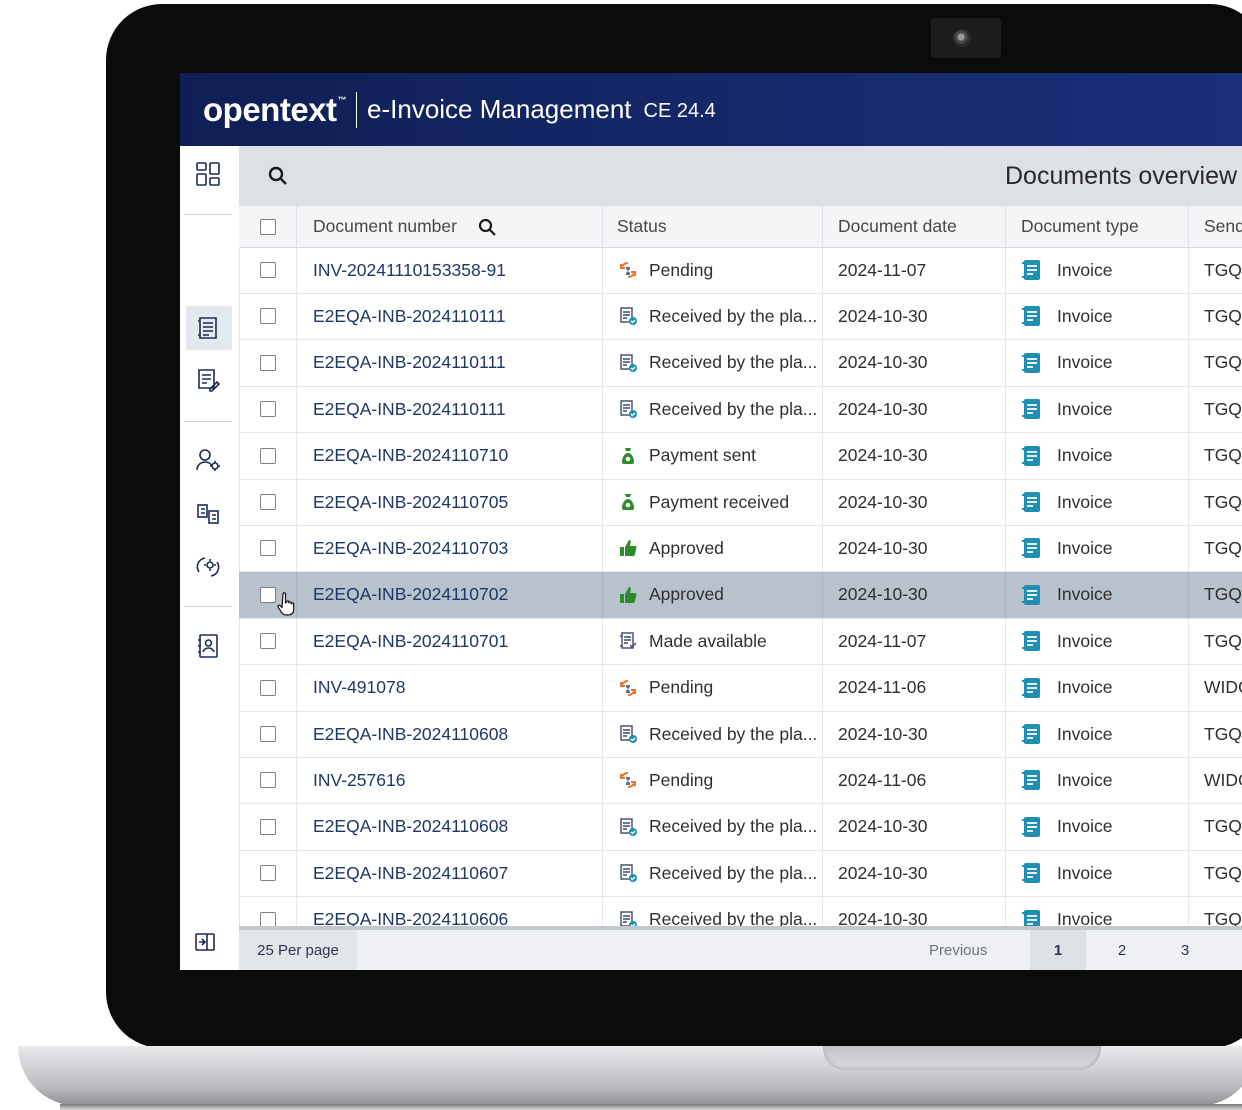  I want to click on document-number-cell: INV-20241110153358-91, so click(450, 270).